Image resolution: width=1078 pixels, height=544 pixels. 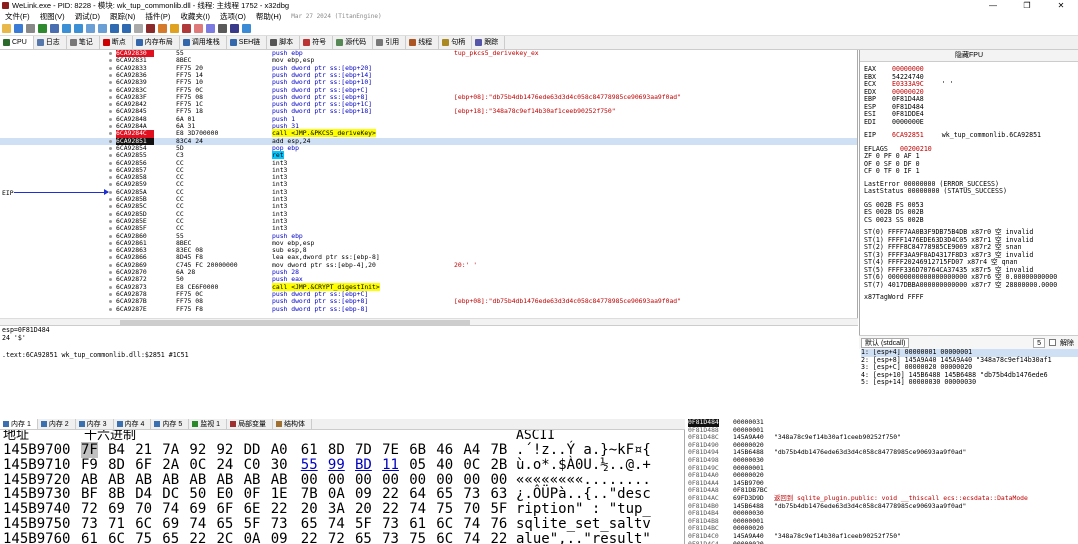 I want to click on hex-byte: 70, so click(x=471, y=509).